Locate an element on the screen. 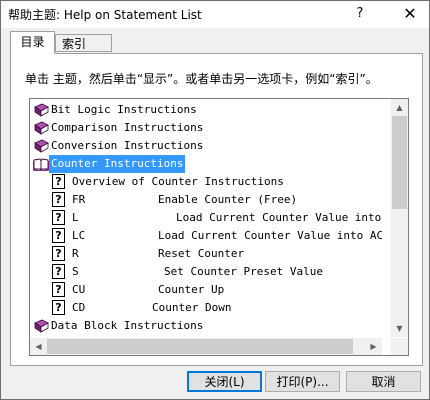 This screenshot has width=430, height=400. scrollbar-corner is located at coordinates (399, 346).